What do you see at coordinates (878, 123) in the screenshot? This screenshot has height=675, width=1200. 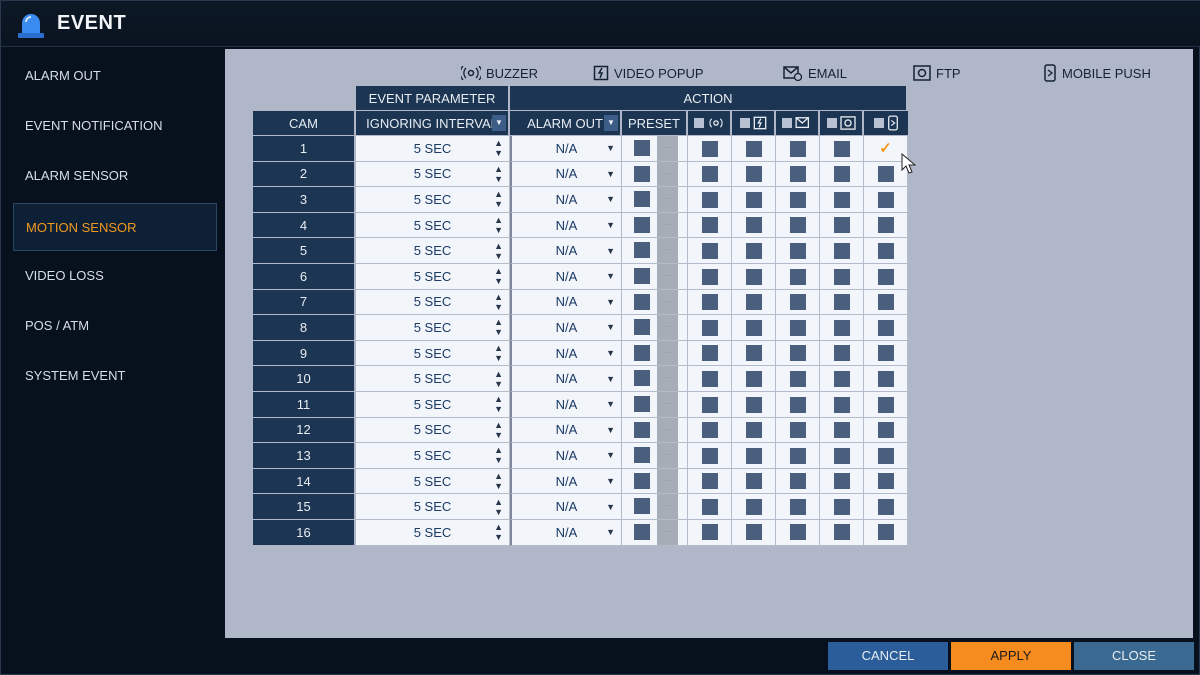 I see `mobile-push-select-all-checkbox` at bounding box center [878, 123].